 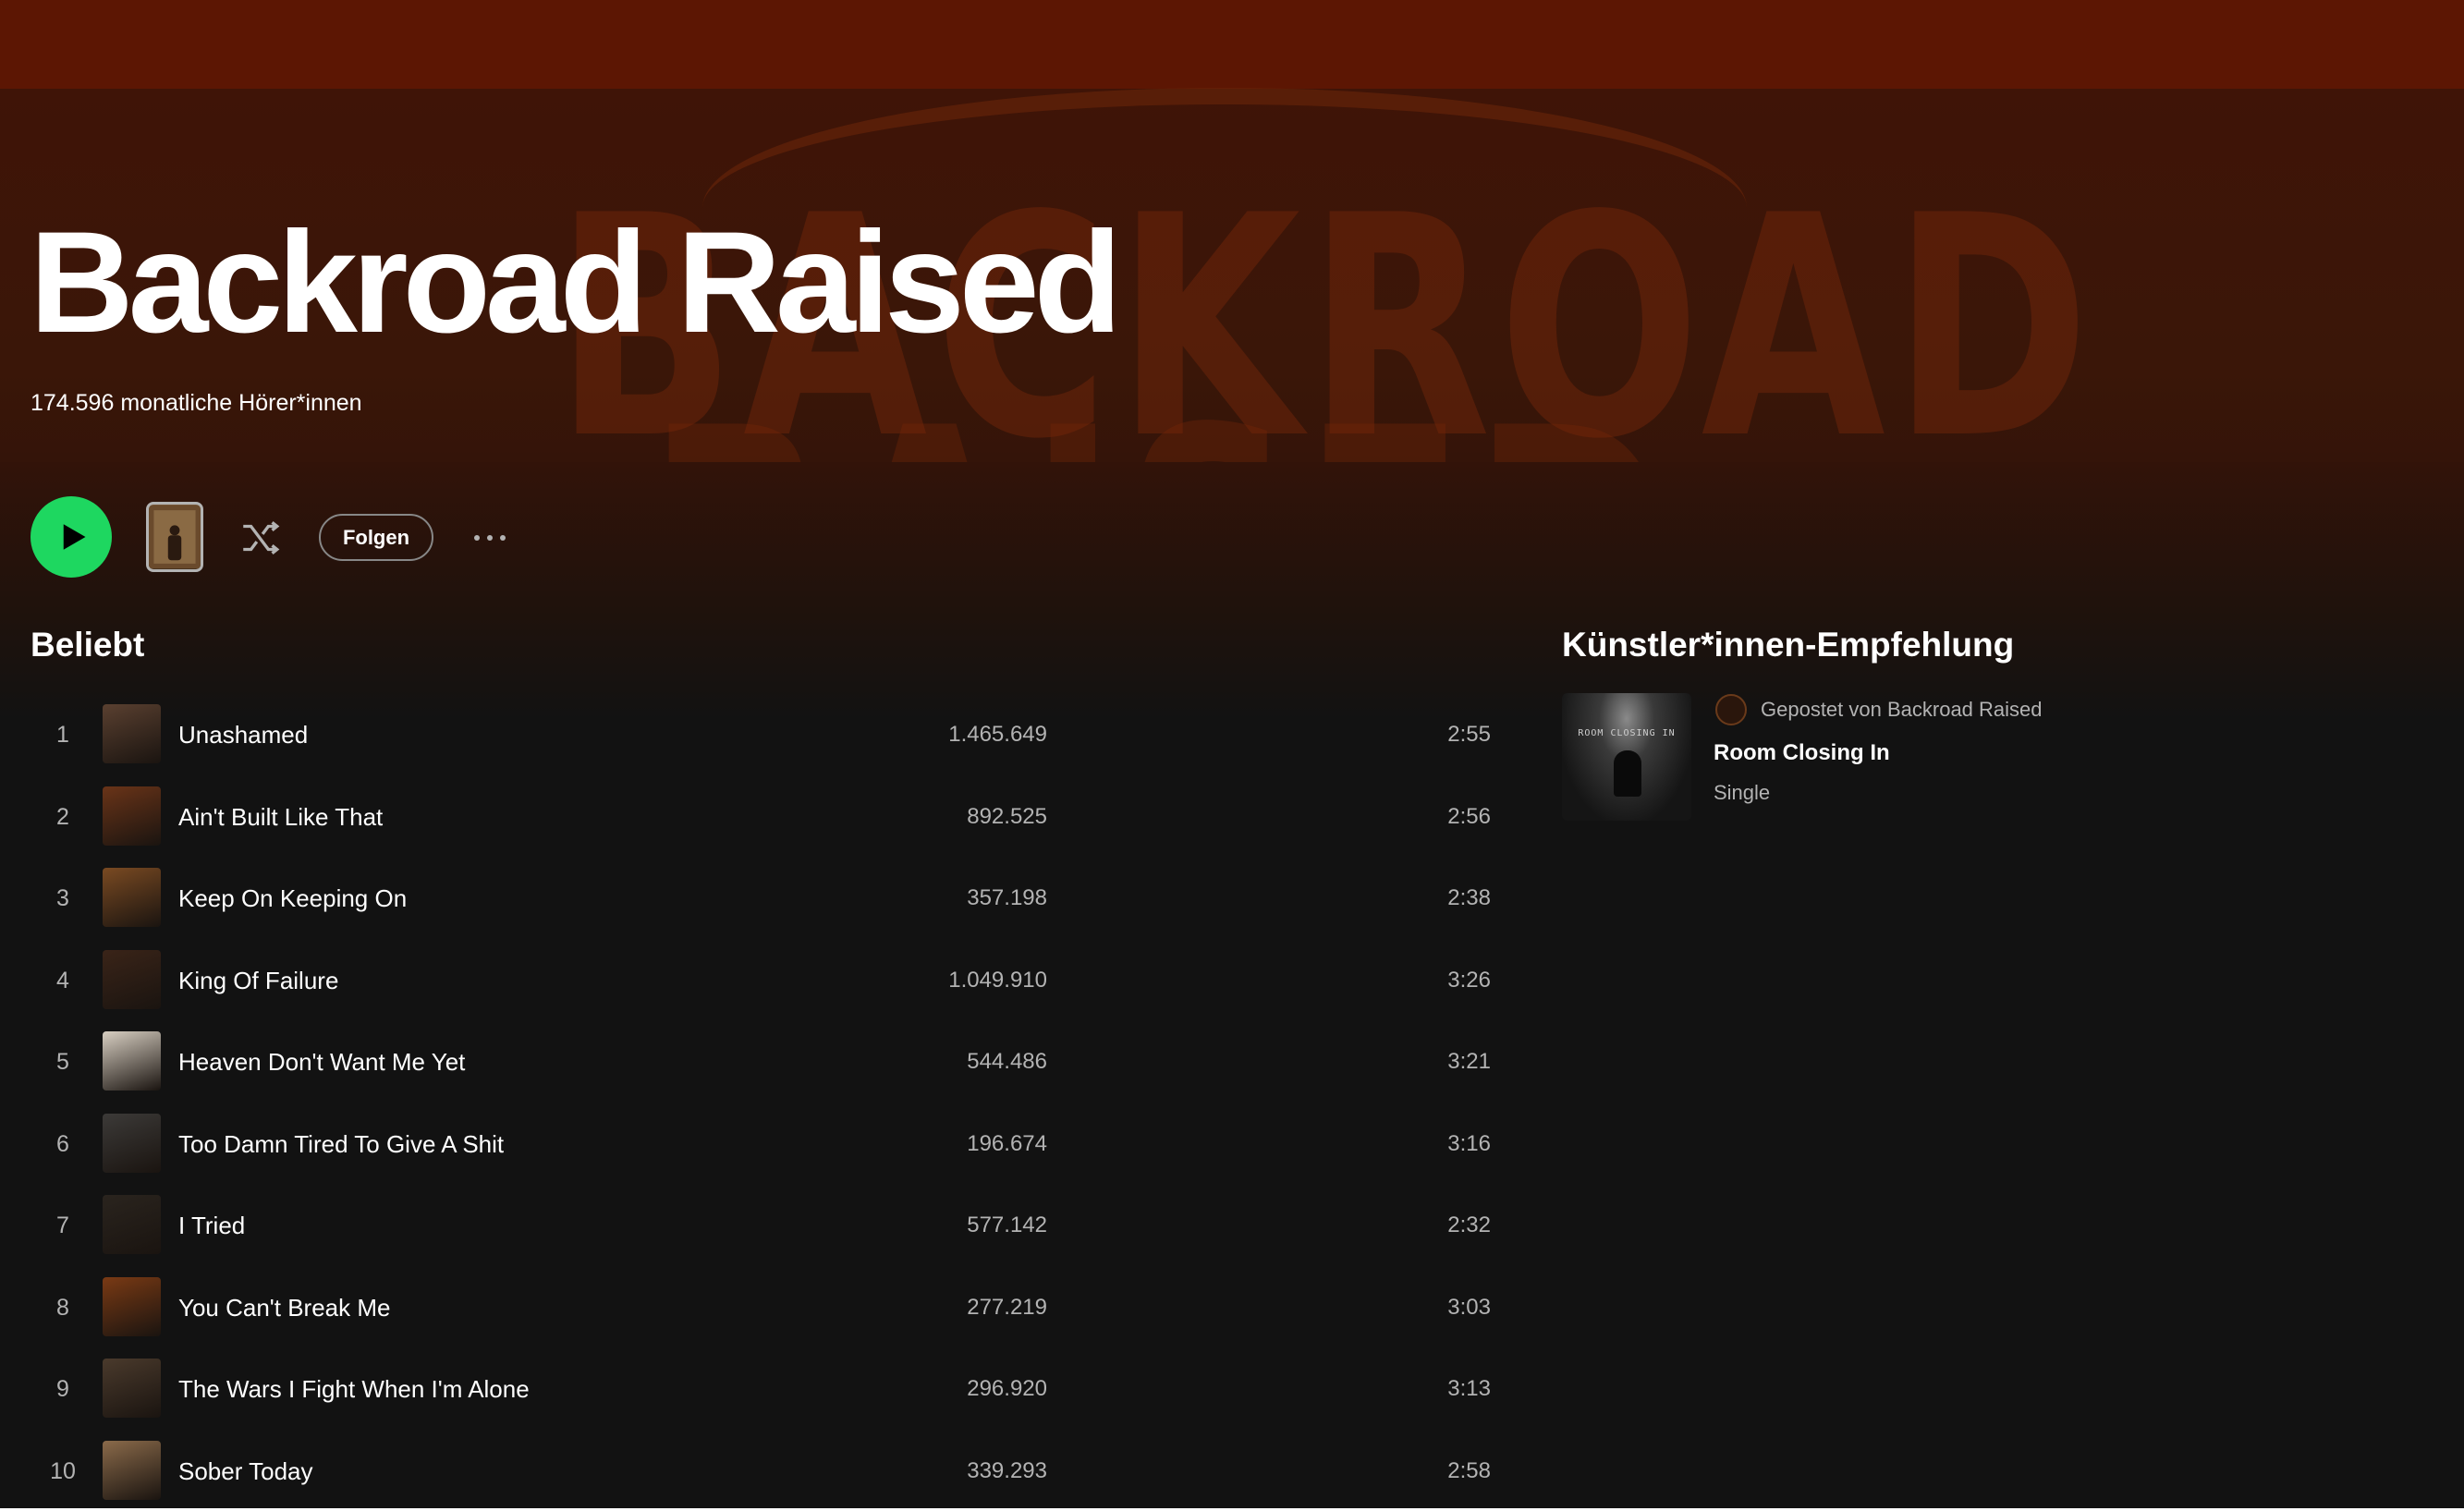 I want to click on track-row: 5 Heaven Don't Want Me Yet 544.486 3:21, so click(x=760, y=1062).